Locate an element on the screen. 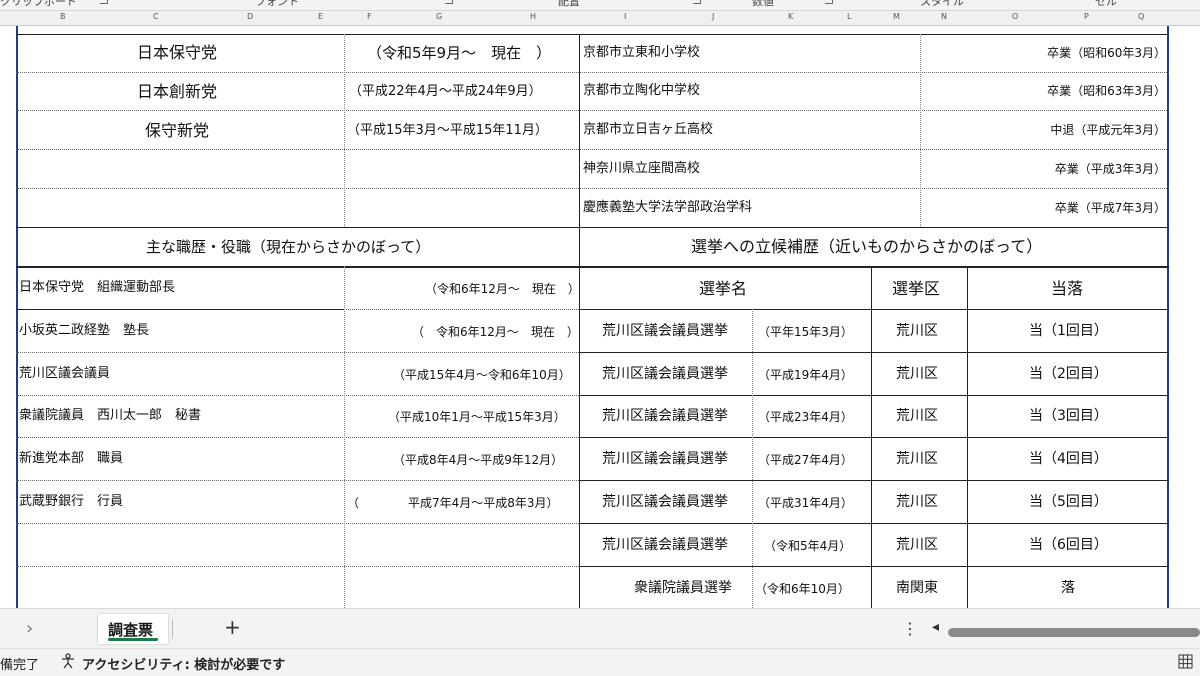 The width and height of the screenshot is (1200, 676). clipboard-launcher-icon is located at coordinates (104, 2).